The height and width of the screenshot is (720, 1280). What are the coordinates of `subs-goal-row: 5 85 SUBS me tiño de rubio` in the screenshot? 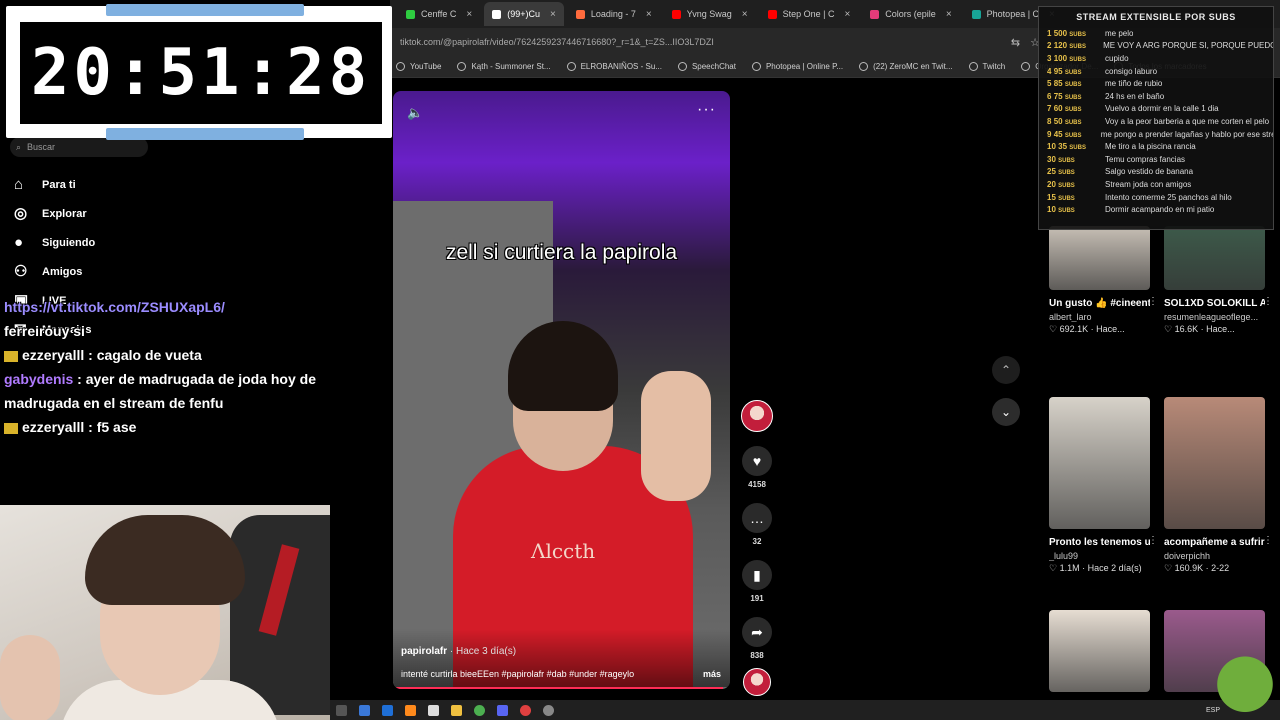 It's located at (1156, 83).